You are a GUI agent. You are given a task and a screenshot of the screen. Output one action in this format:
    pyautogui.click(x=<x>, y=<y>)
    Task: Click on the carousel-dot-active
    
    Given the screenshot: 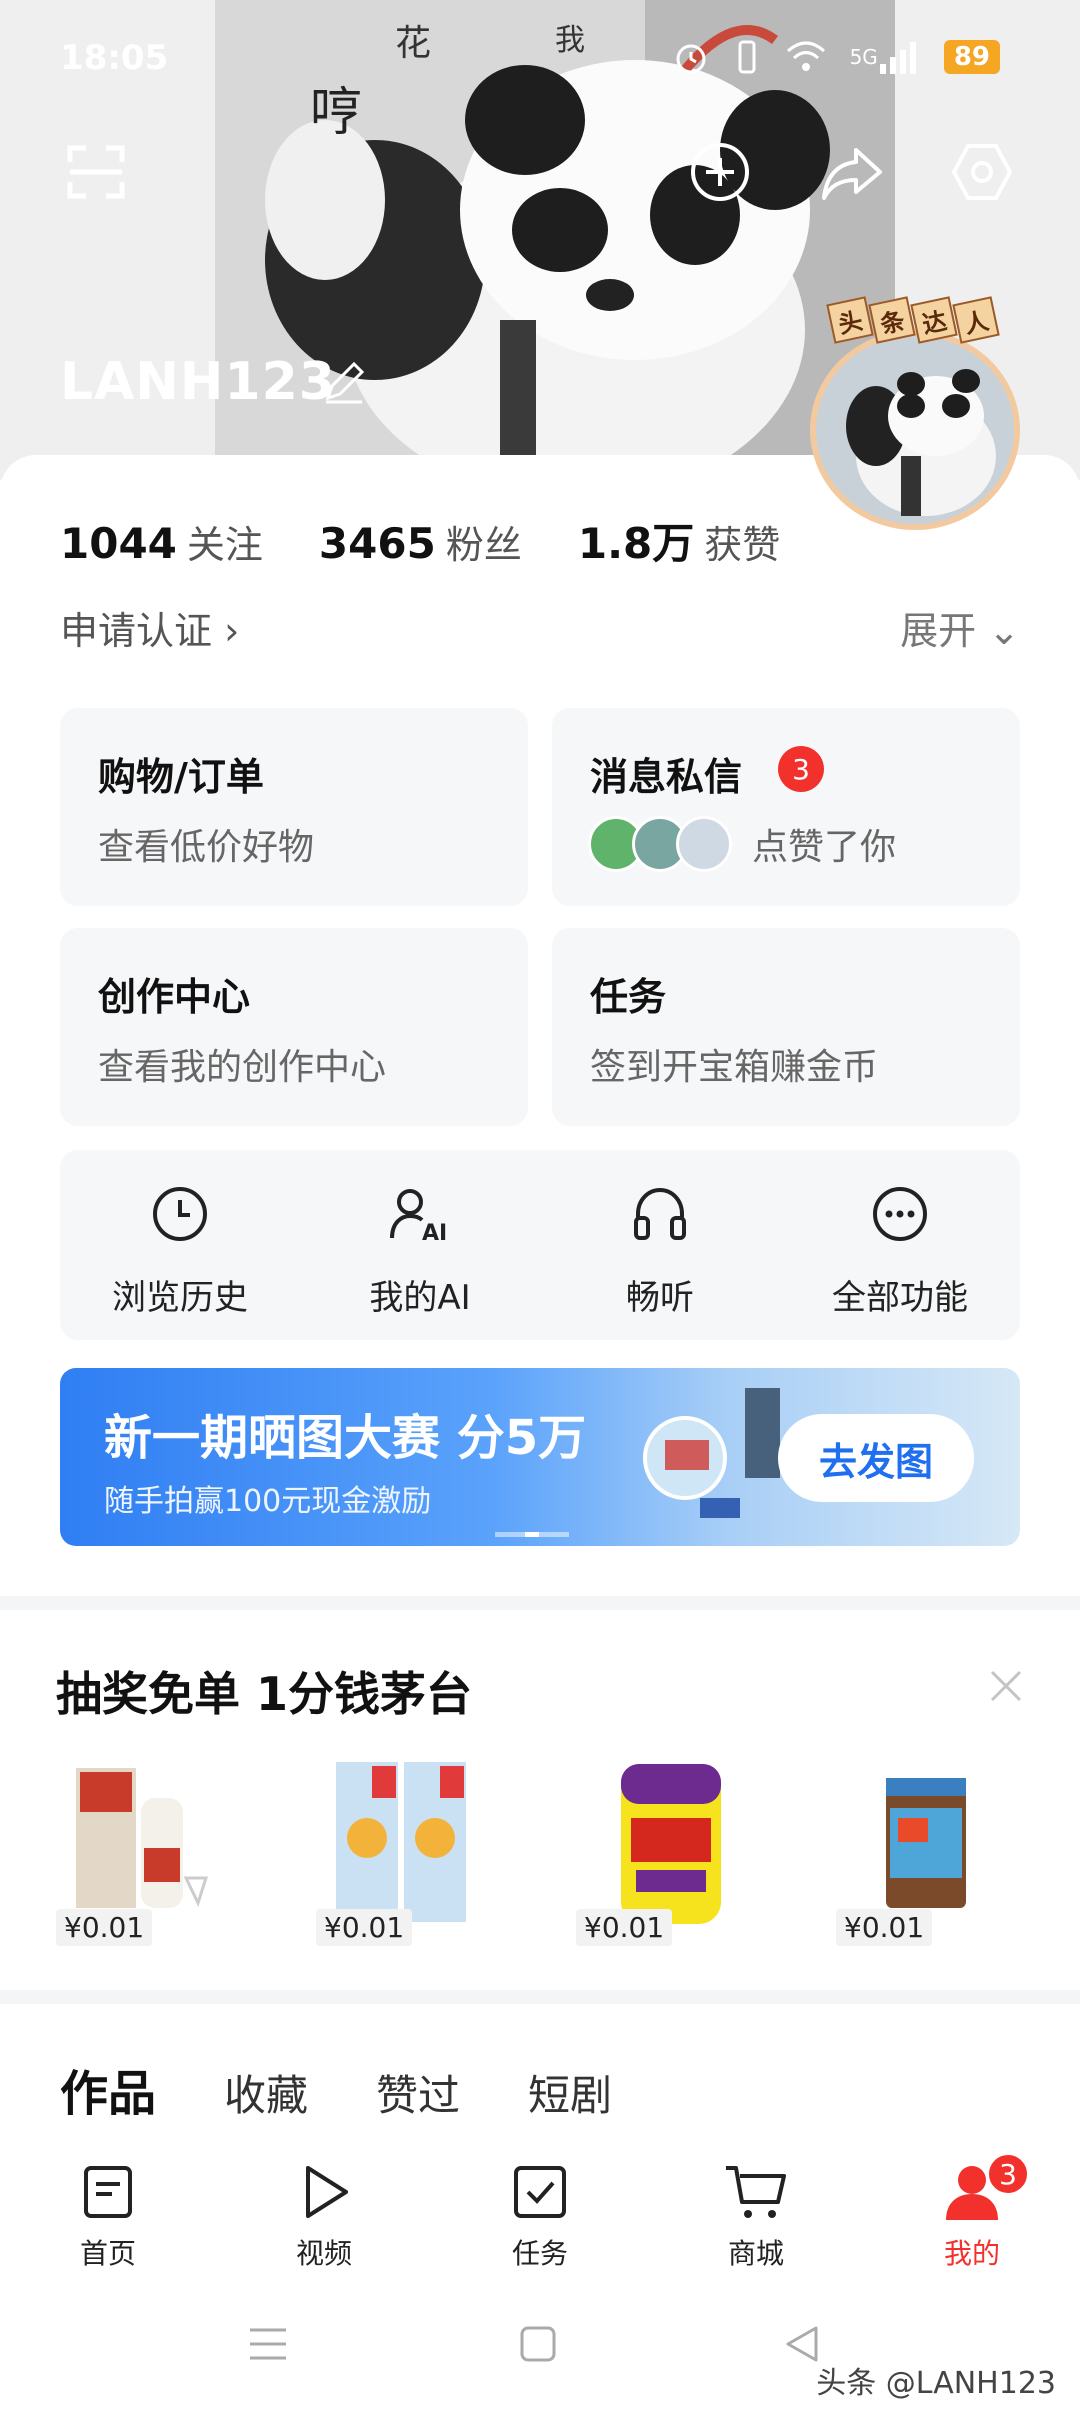 What is the action you would take?
    pyautogui.click(x=532, y=1534)
    